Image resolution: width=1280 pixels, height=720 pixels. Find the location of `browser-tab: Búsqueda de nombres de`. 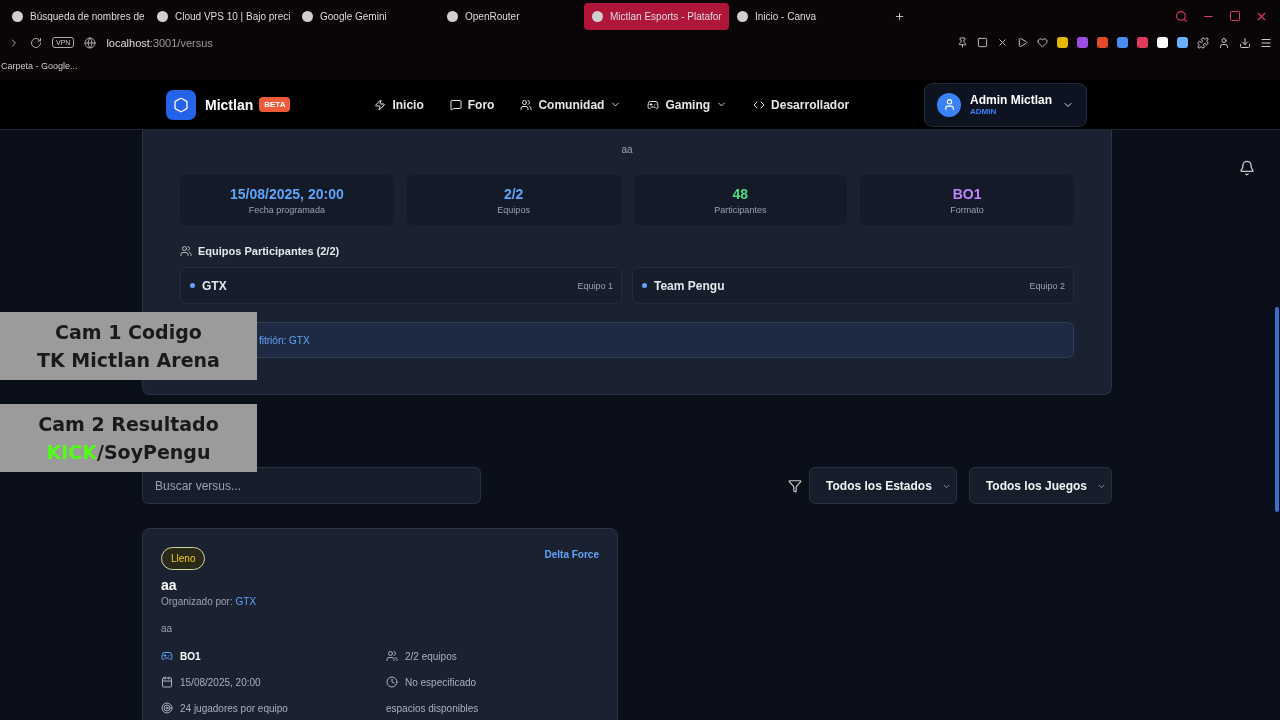

browser-tab: Búsqueda de nombres de is located at coordinates (76, 16).